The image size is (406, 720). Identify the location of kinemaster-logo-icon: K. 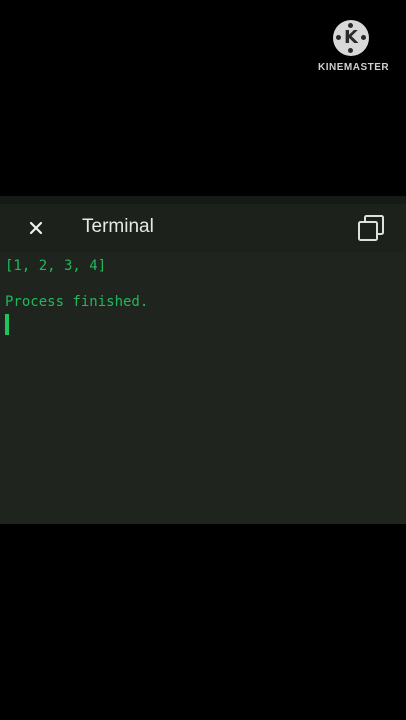
(351, 38).